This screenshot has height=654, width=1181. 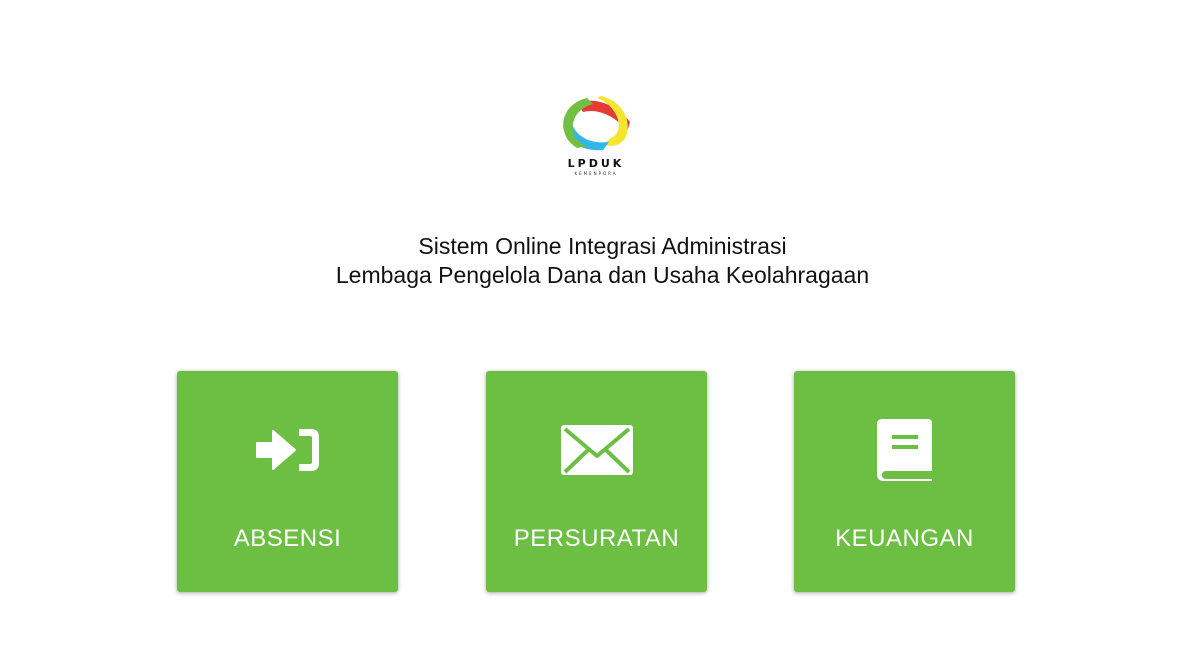 I want to click on book-icon, so click(x=904, y=450).